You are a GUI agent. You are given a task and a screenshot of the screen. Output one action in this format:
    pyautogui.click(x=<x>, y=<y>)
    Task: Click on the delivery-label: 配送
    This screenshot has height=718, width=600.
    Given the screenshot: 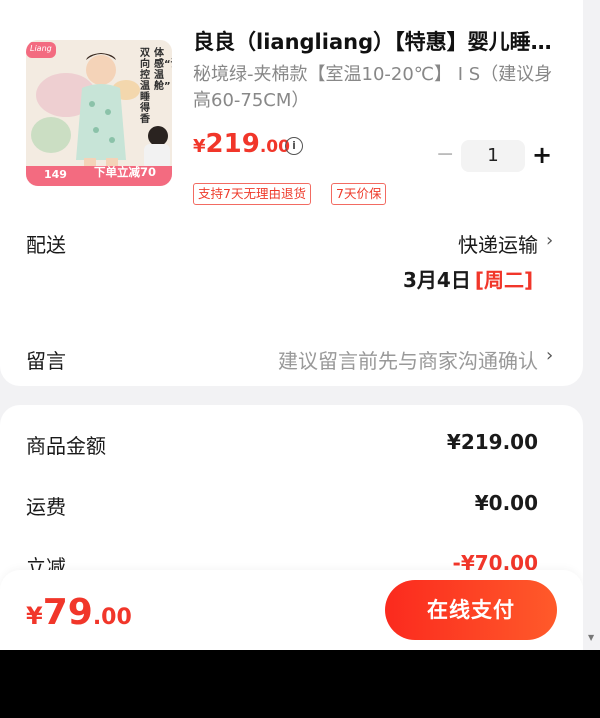 What is the action you would take?
    pyautogui.click(x=46, y=245)
    